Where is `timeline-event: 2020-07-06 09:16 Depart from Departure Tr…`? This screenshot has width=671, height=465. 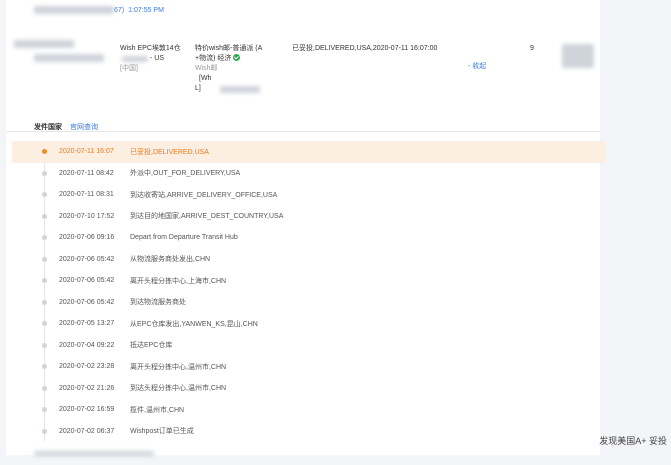
timeline-event: 2020-07-06 09:16 Depart from Departure Tr… is located at coordinates (309, 238).